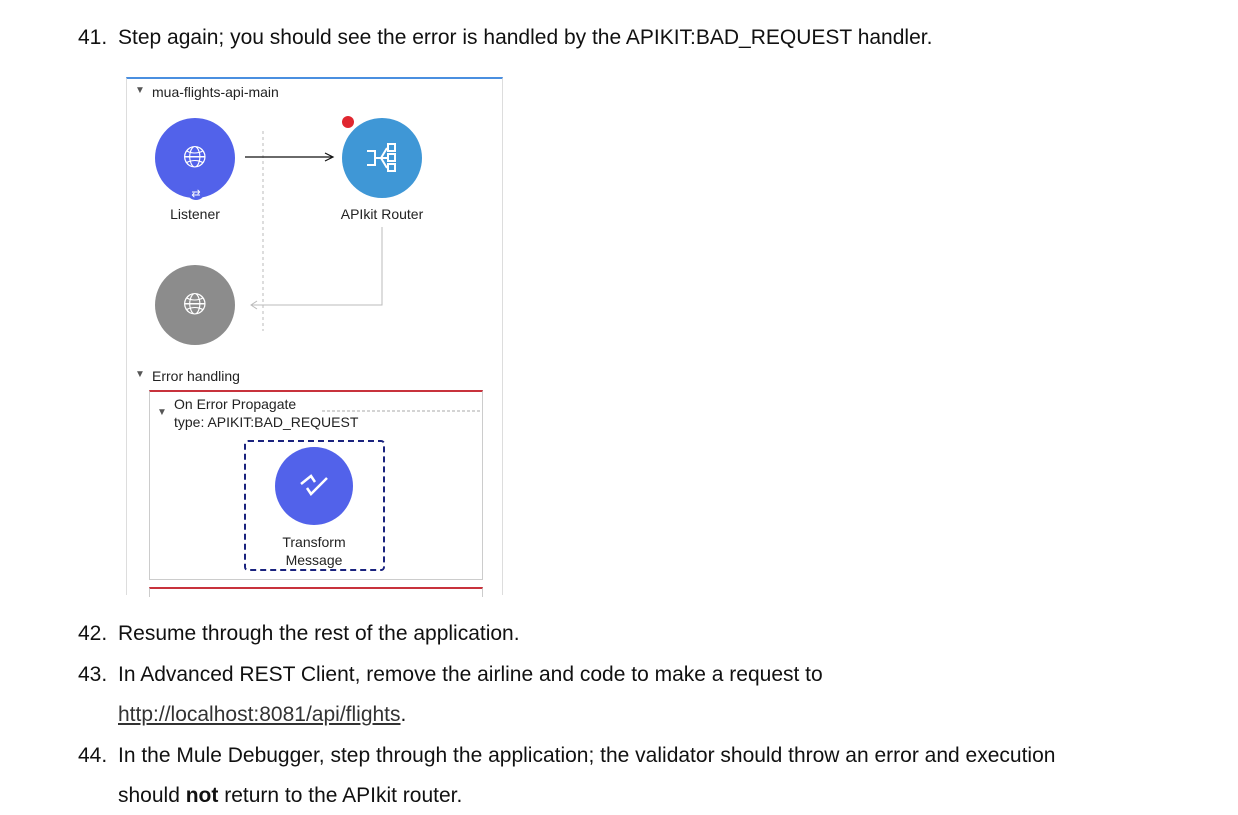 This screenshot has height=815, width=1238. I want to click on transform-label: Message, so click(314, 560).